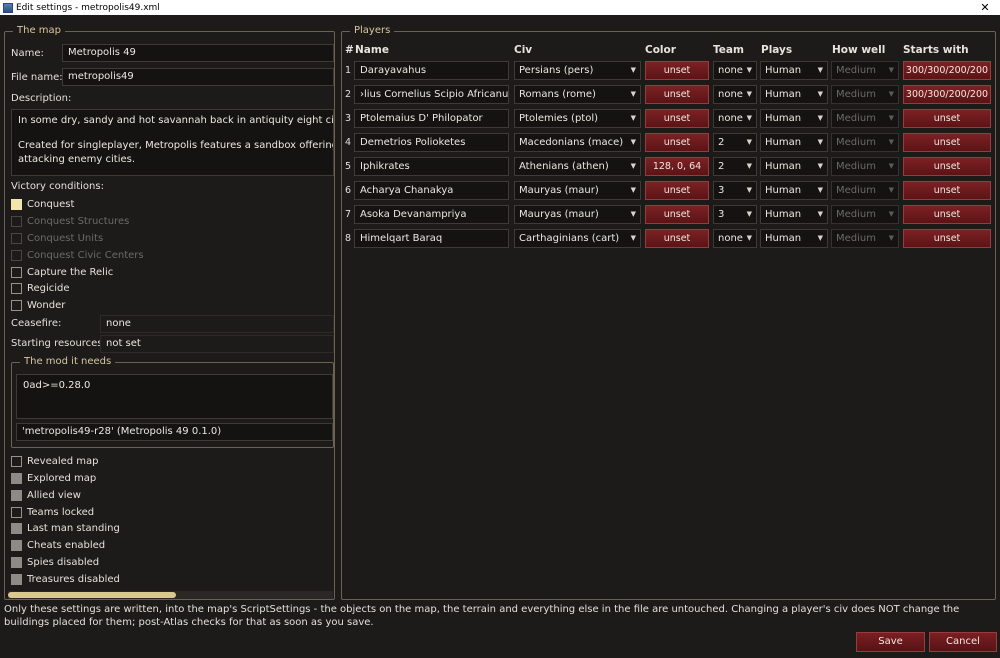 The height and width of the screenshot is (658, 1000). I want to click on option-allied-view: Allied view, so click(46, 495).